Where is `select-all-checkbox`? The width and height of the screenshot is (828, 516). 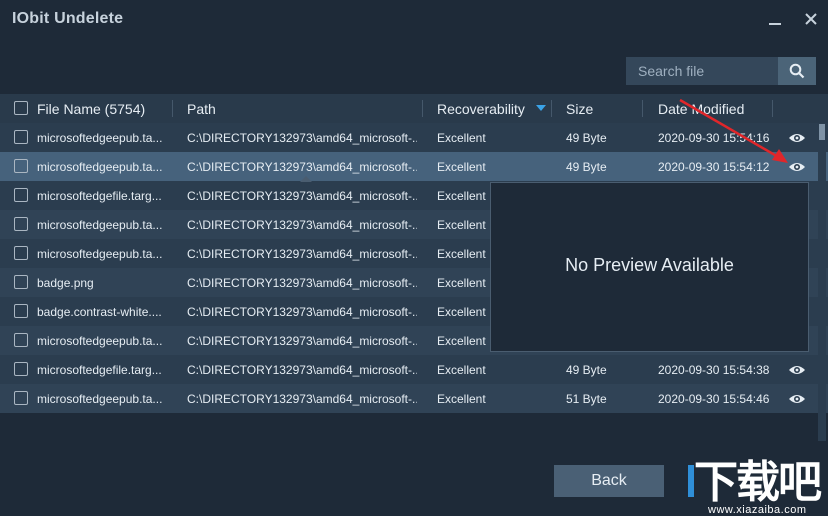
select-all-checkbox is located at coordinates (21, 108).